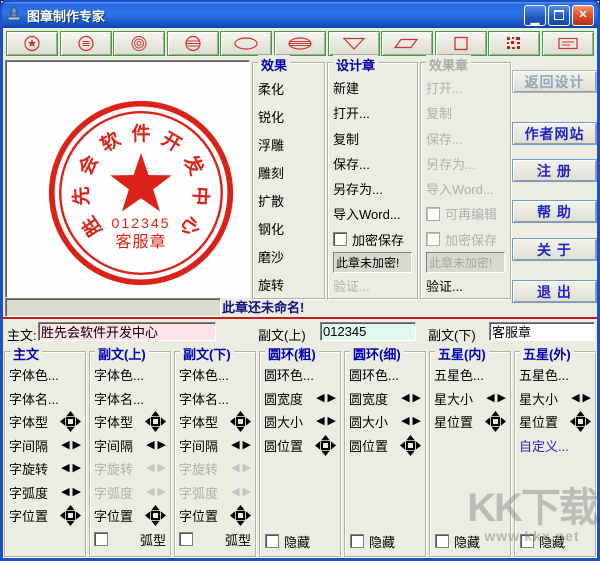 Image resolution: width=600 pixels, height=561 pixels. I want to click on about-button: 关 于, so click(554, 249).